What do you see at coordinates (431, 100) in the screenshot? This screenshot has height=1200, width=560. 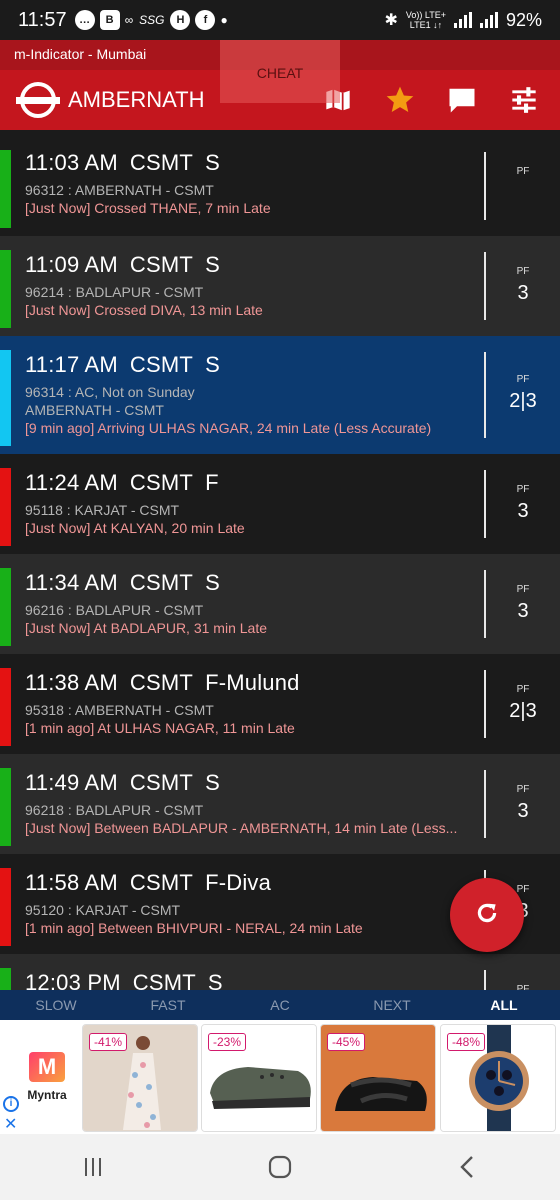 I see `app-bar-actions` at bounding box center [431, 100].